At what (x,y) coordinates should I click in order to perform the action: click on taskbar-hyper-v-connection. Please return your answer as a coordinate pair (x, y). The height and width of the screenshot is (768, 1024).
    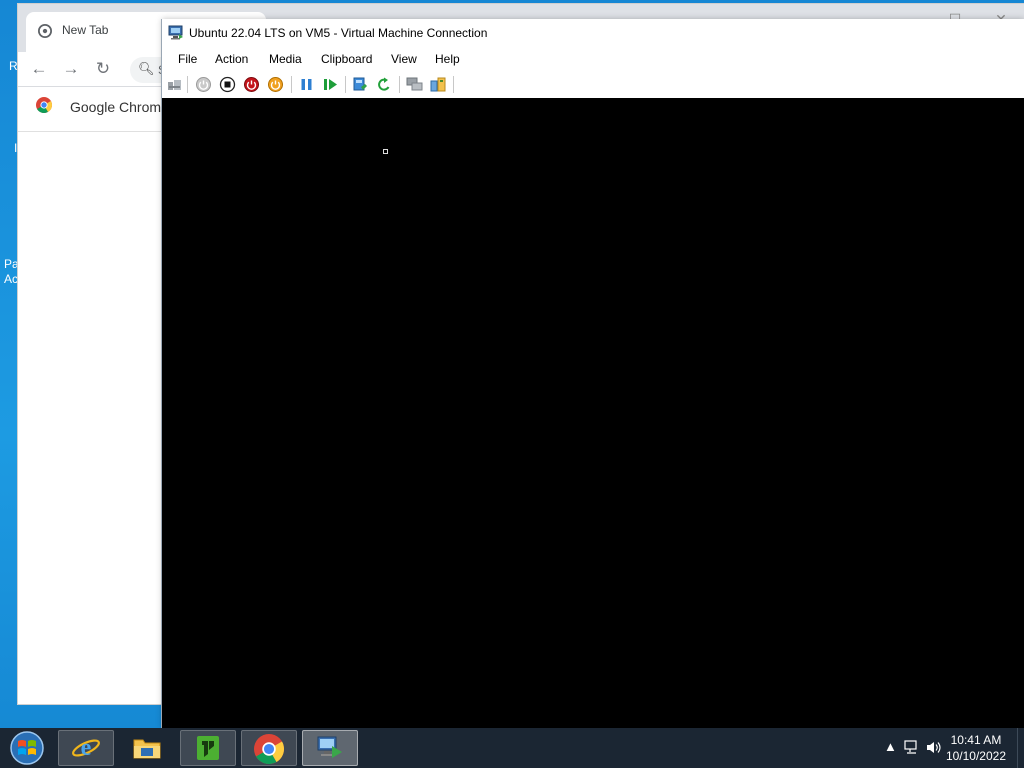
    Looking at the image, I should click on (330, 748).